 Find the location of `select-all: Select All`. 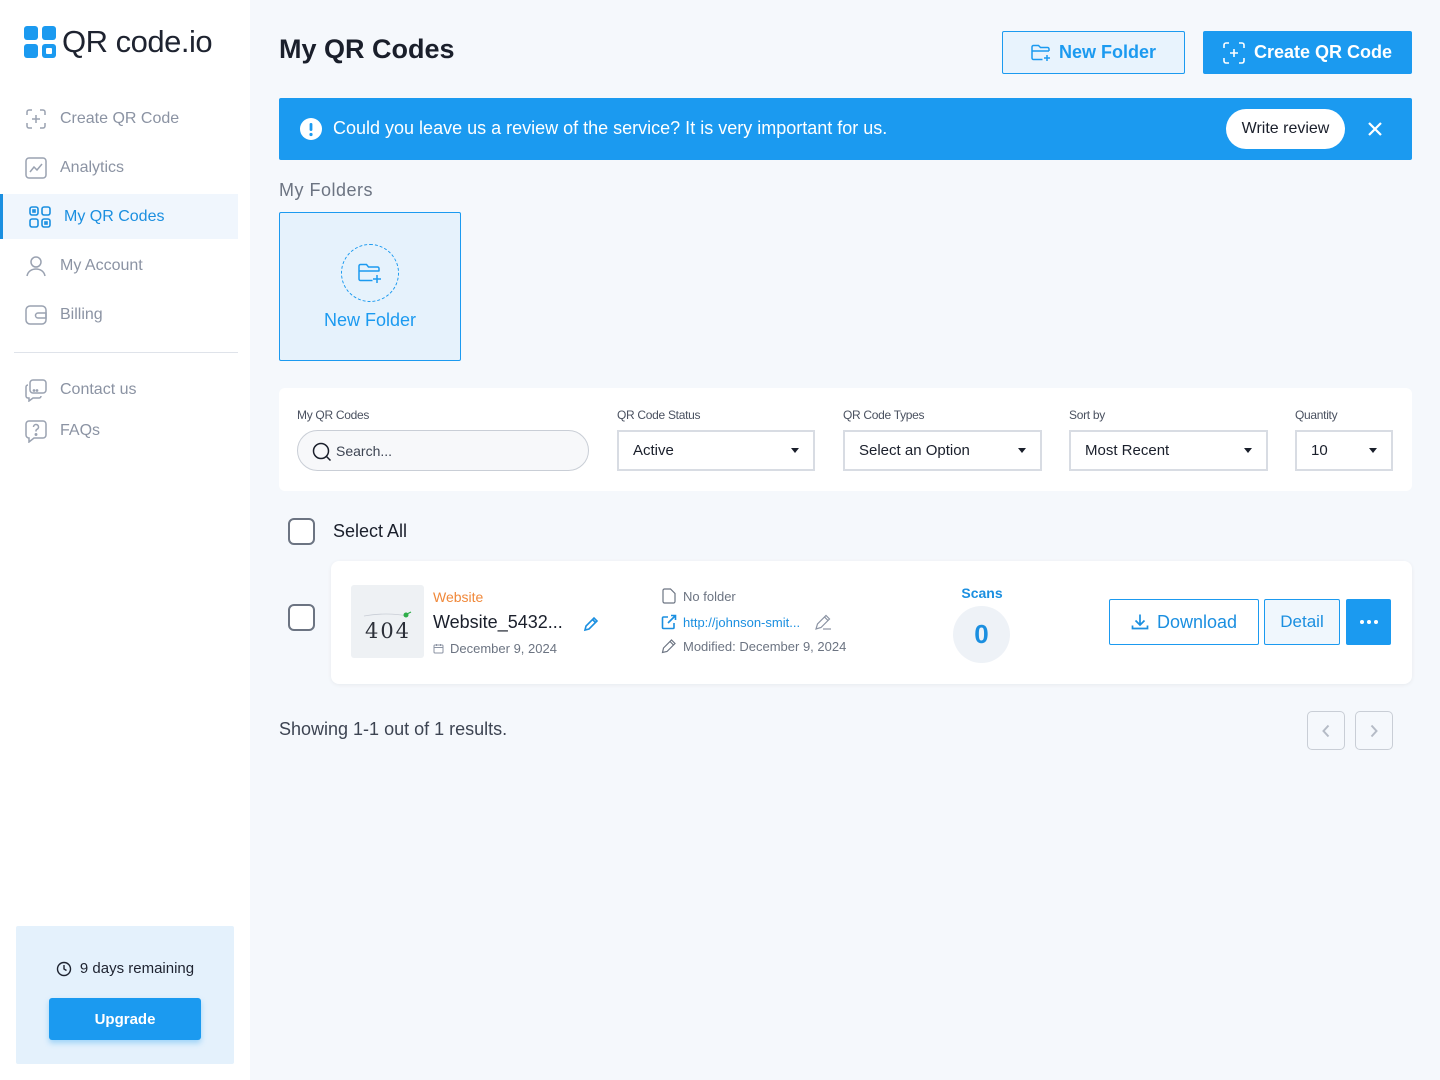

select-all: Select All is located at coordinates (347, 531).